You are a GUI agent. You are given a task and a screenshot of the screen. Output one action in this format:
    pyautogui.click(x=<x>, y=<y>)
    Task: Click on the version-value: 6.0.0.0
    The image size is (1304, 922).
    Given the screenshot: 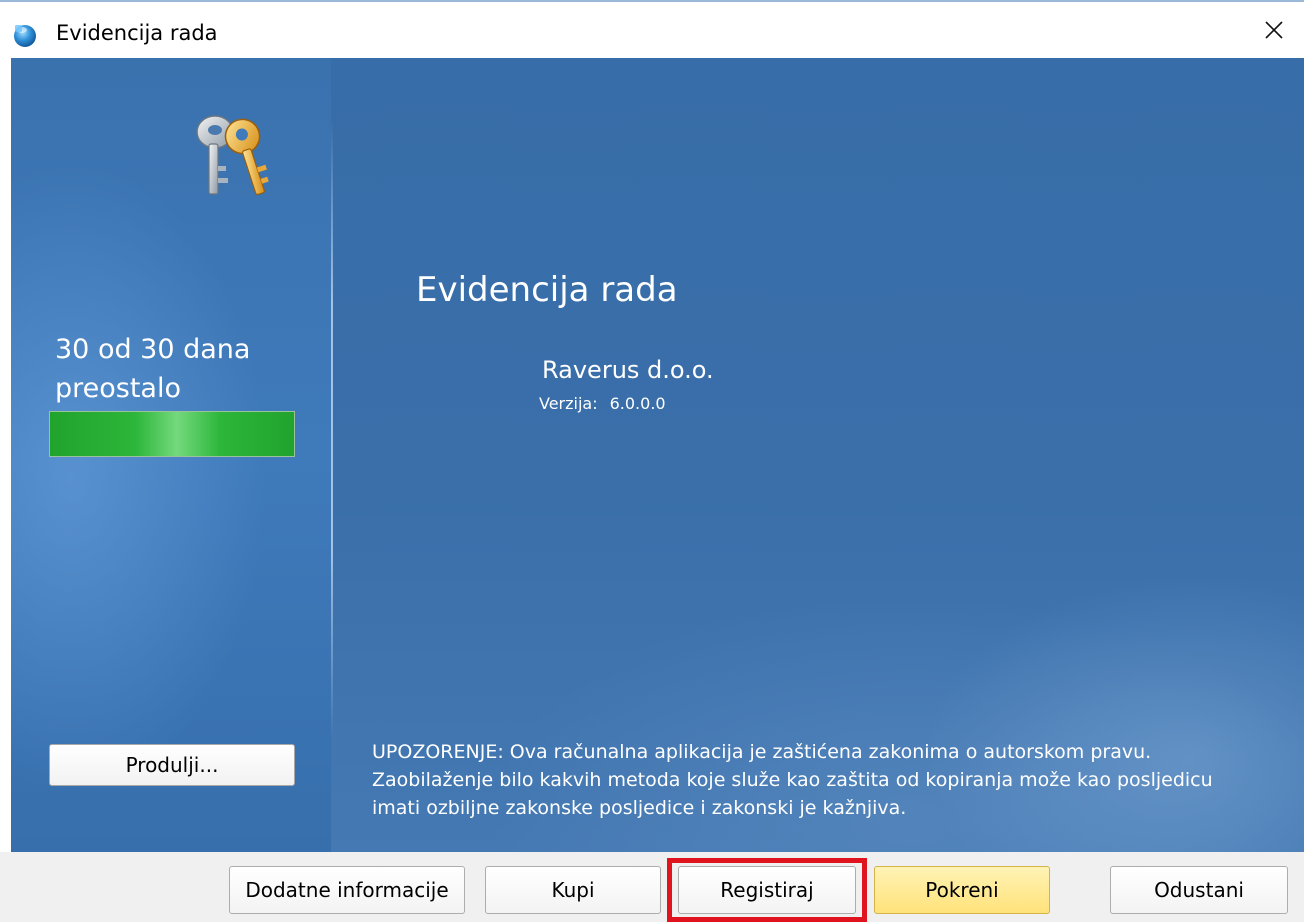 What is the action you would take?
    pyautogui.click(x=637, y=403)
    